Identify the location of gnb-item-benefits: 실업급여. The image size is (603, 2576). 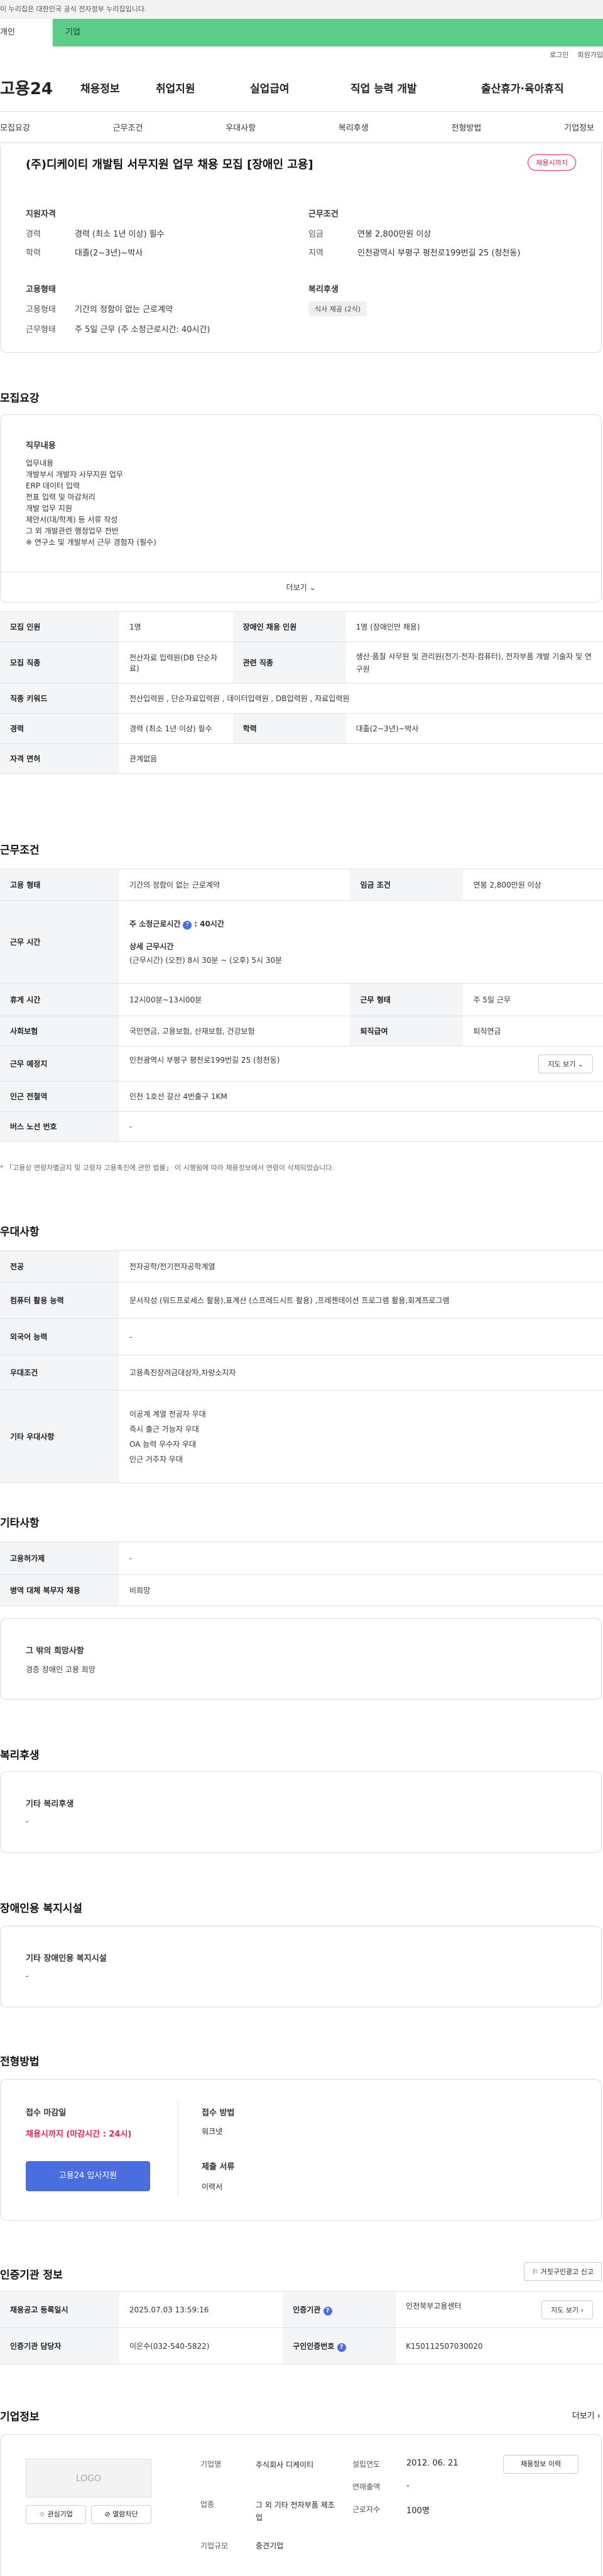
(300, 88).